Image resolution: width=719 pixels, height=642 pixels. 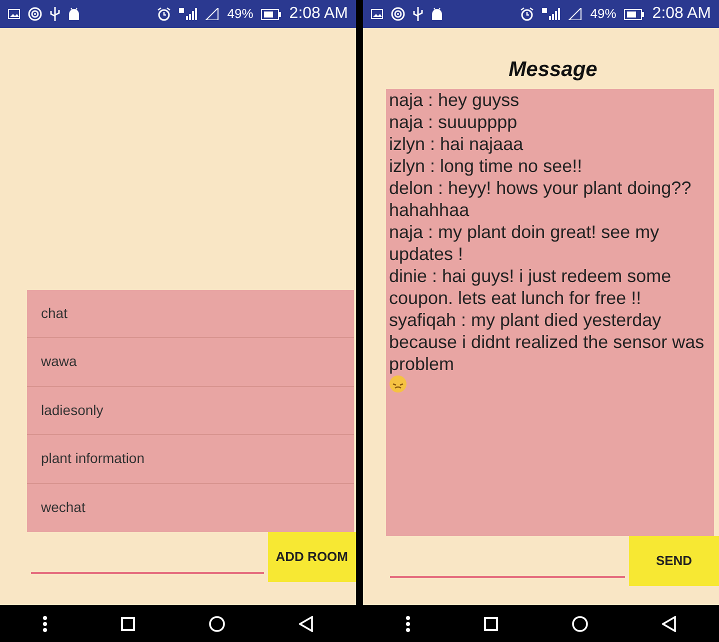 I want to click on room-item: chat, so click(x=190, y=314).